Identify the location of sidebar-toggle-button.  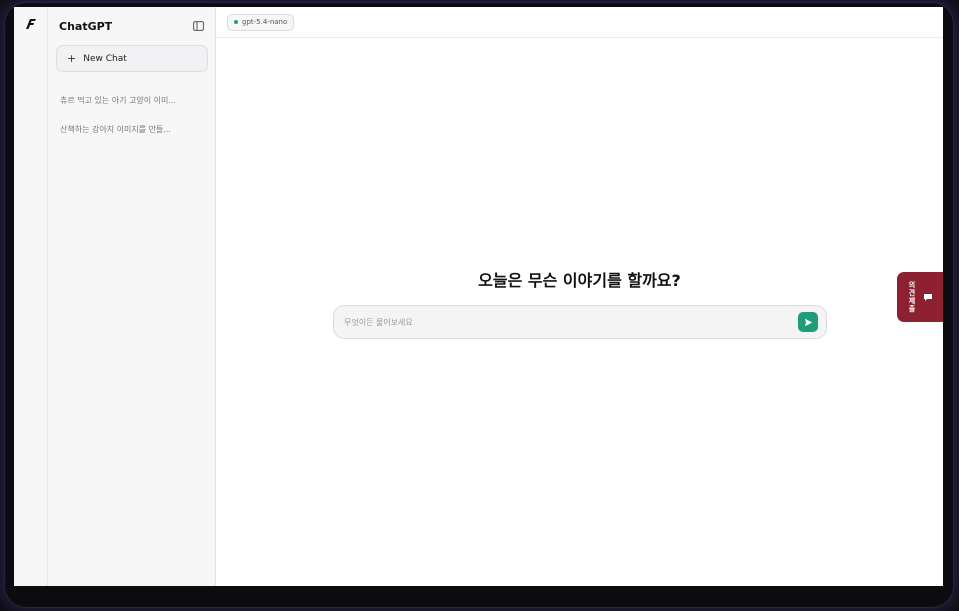
(198, 26).